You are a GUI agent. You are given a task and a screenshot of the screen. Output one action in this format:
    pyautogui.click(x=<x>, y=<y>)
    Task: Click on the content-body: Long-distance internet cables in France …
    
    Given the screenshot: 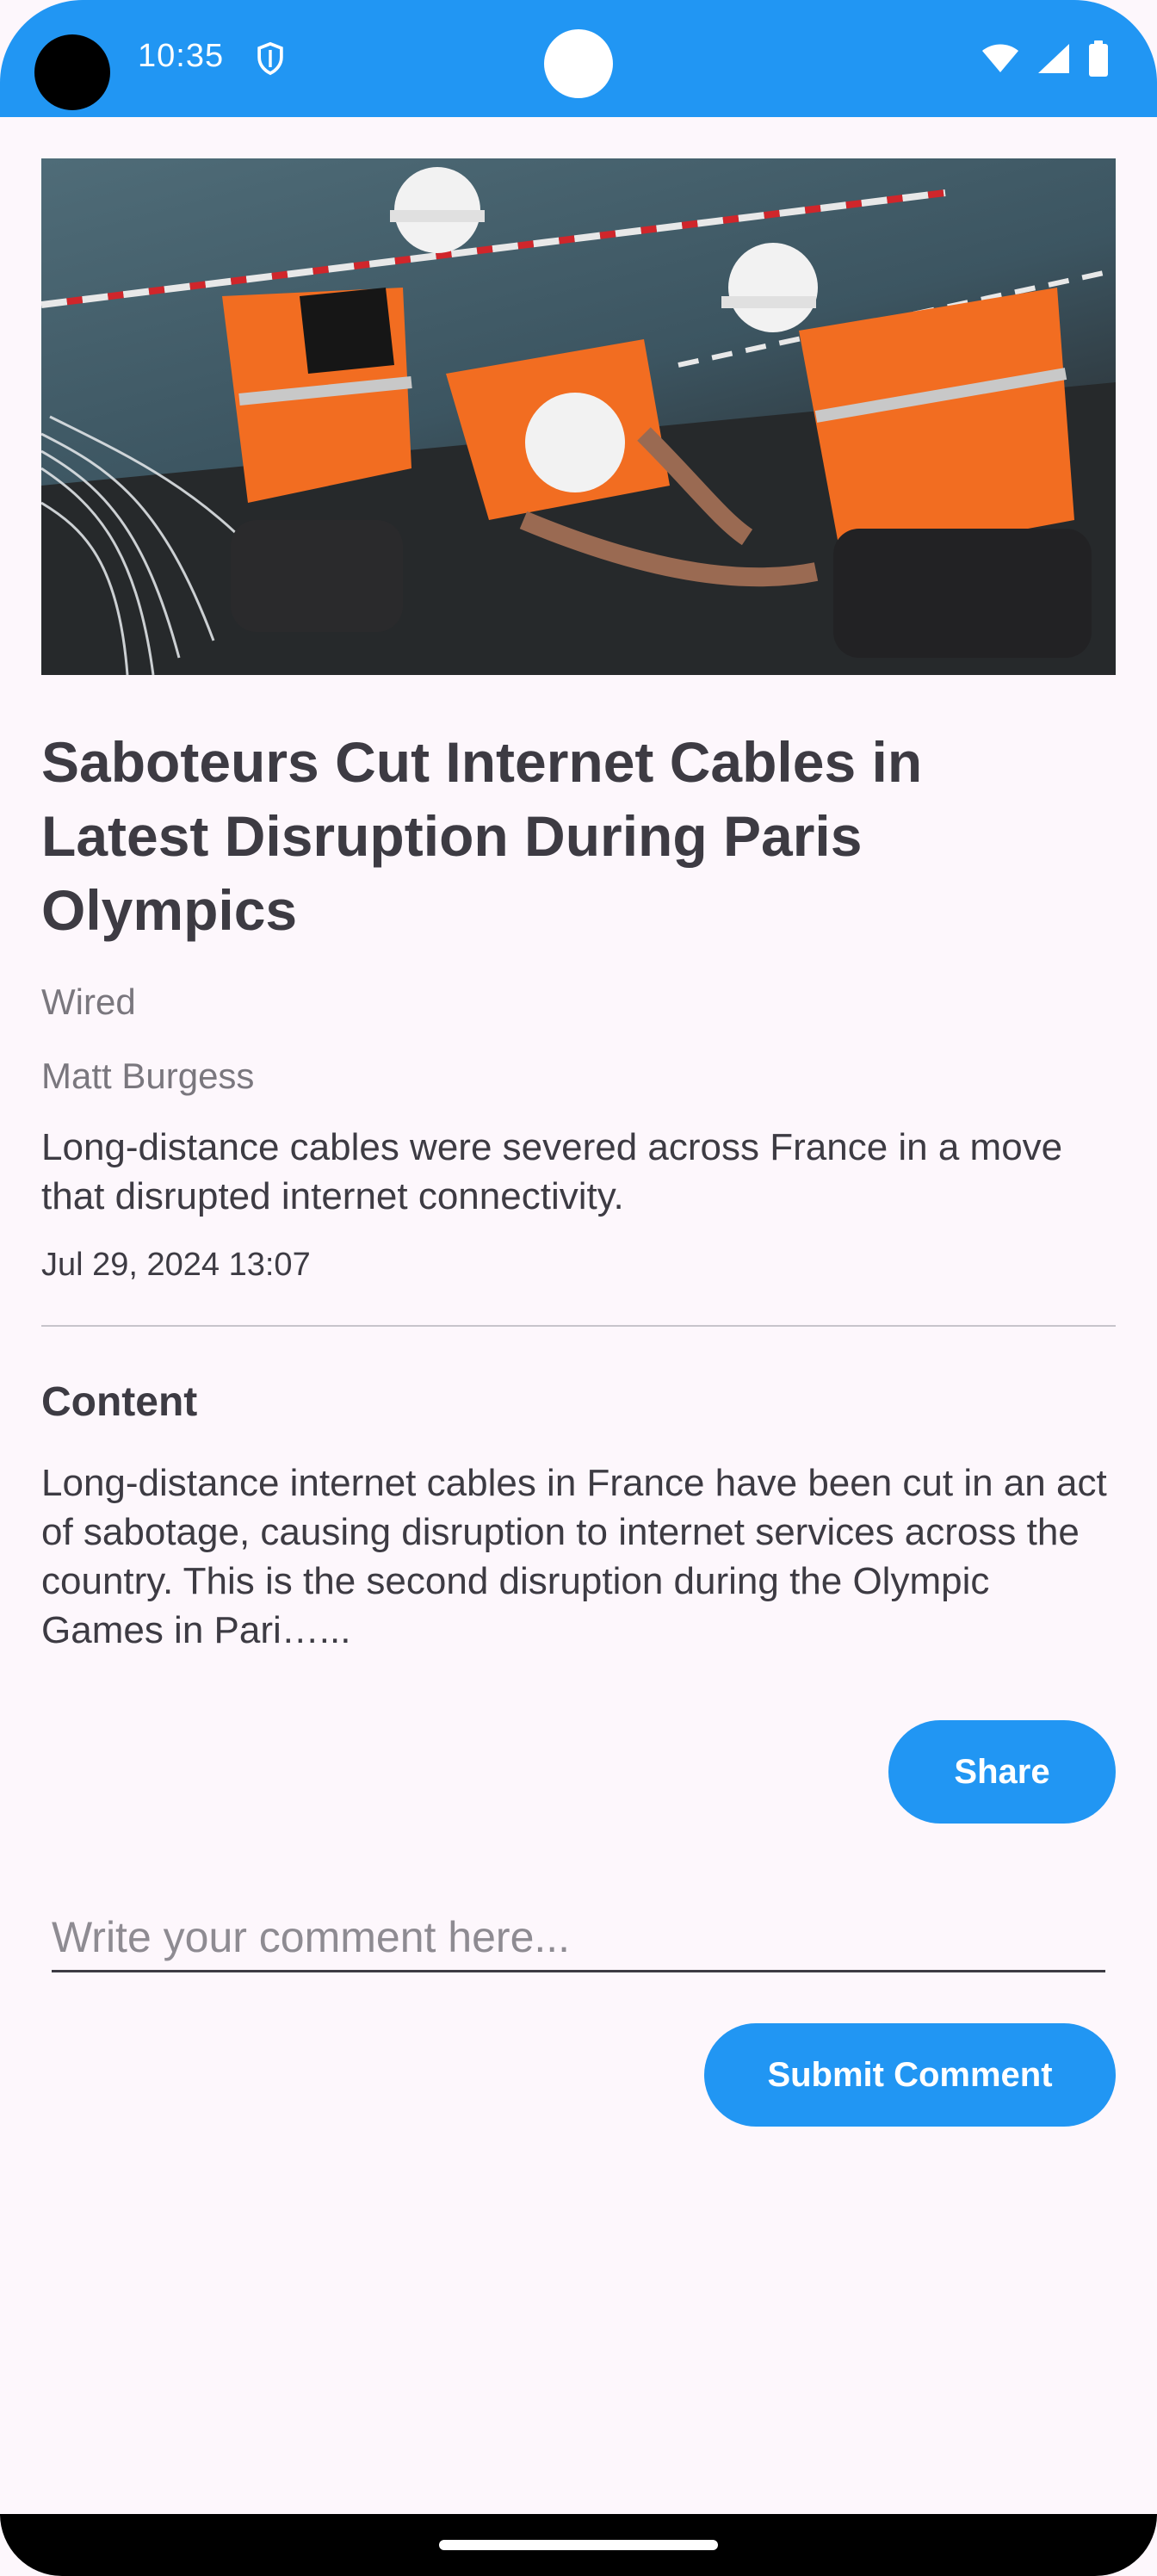 What is the action you would take?
    pyautogui.click(x=574, y=1556)
    